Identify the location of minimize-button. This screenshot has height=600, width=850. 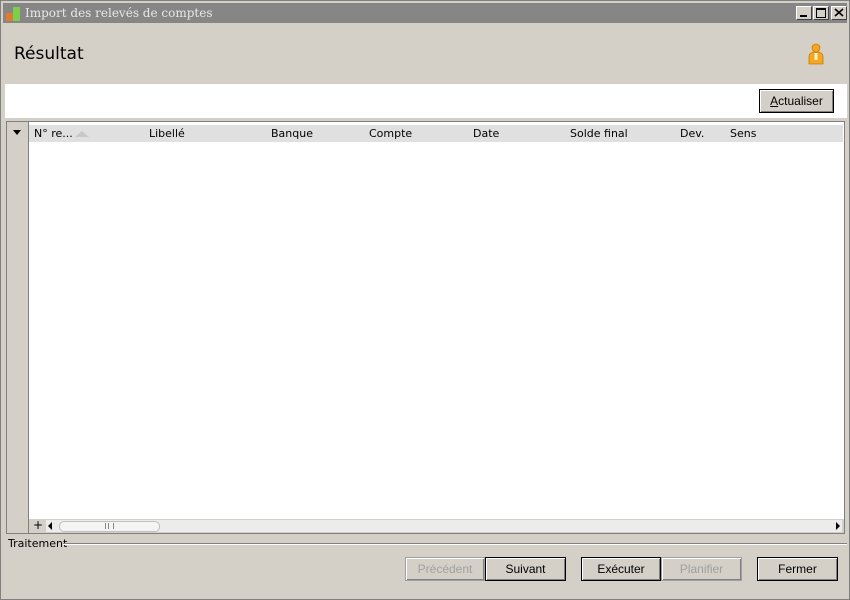
(804, 13).